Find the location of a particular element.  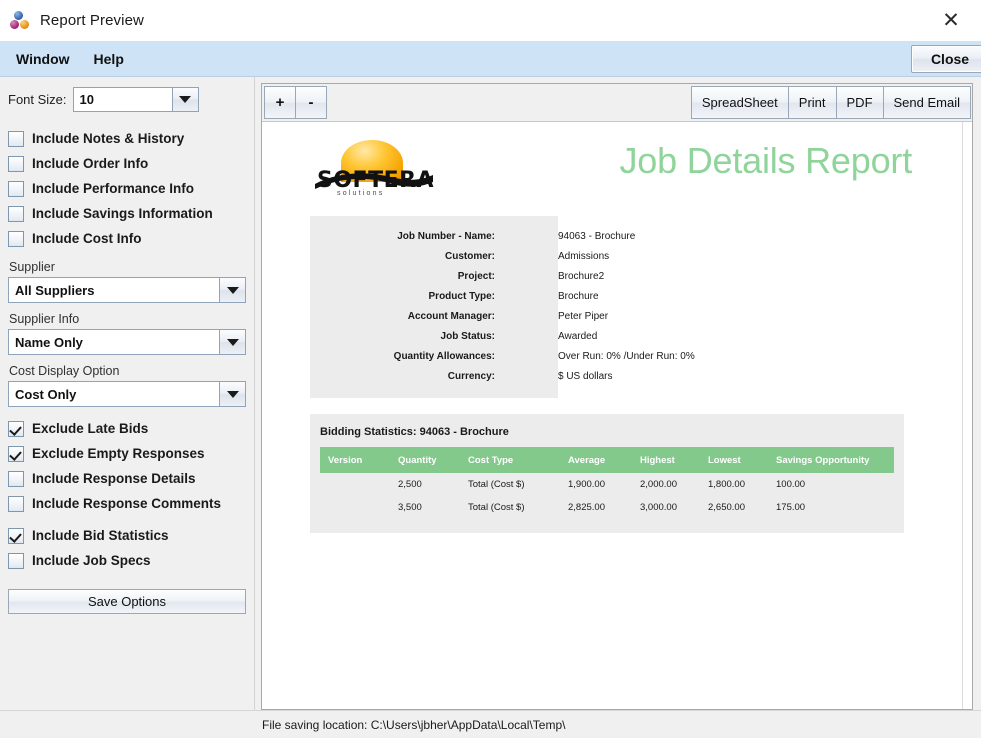

cell-highest: 3,000.00 is located at coordinates (658, 507).